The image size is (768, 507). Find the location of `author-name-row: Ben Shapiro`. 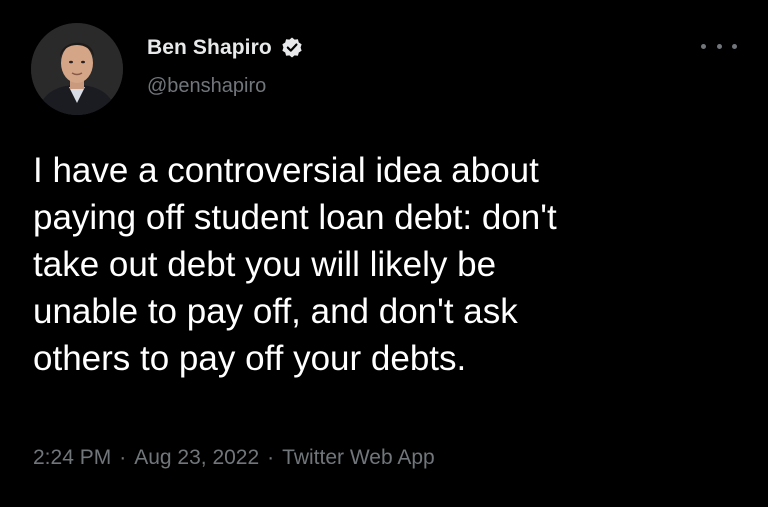

author-name-row: Ben Shapiro is located at coordinates (225, 48).